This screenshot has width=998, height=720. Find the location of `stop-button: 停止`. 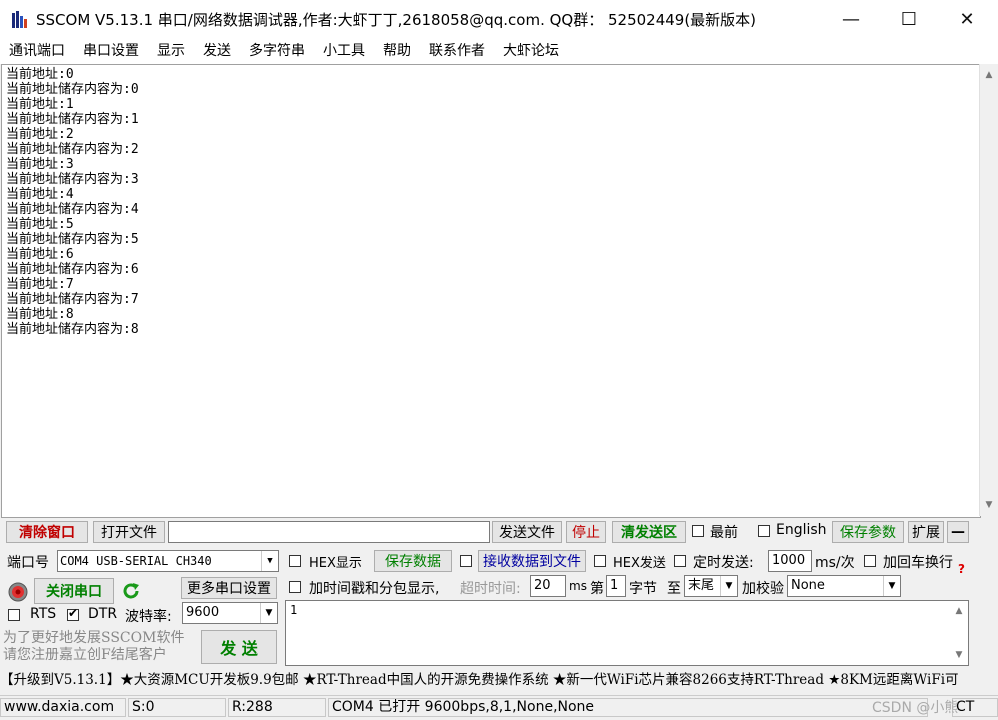

stop-button: 停止 is located at coordinates (586, 532).